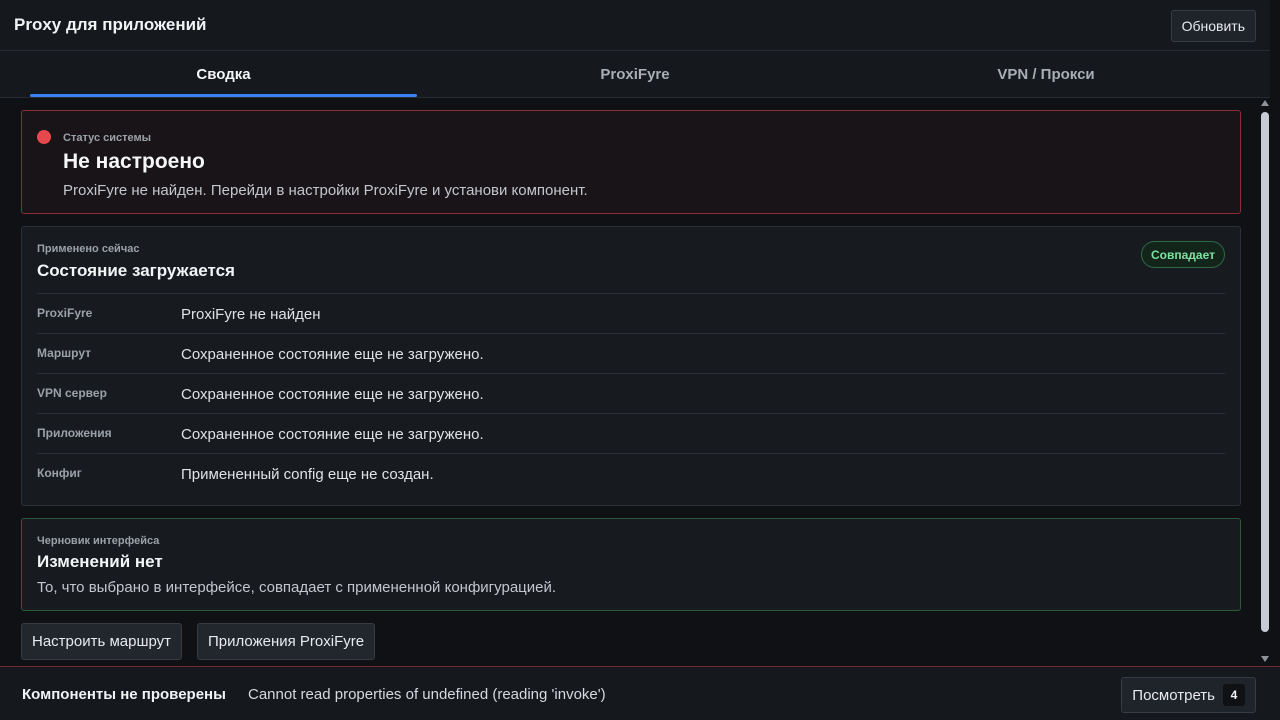 The height and width of the screenshot is (720, 1280). Describe the element at coordinates (107, 138) in the screenshot. I see `status-label: Статус системы` at that location.